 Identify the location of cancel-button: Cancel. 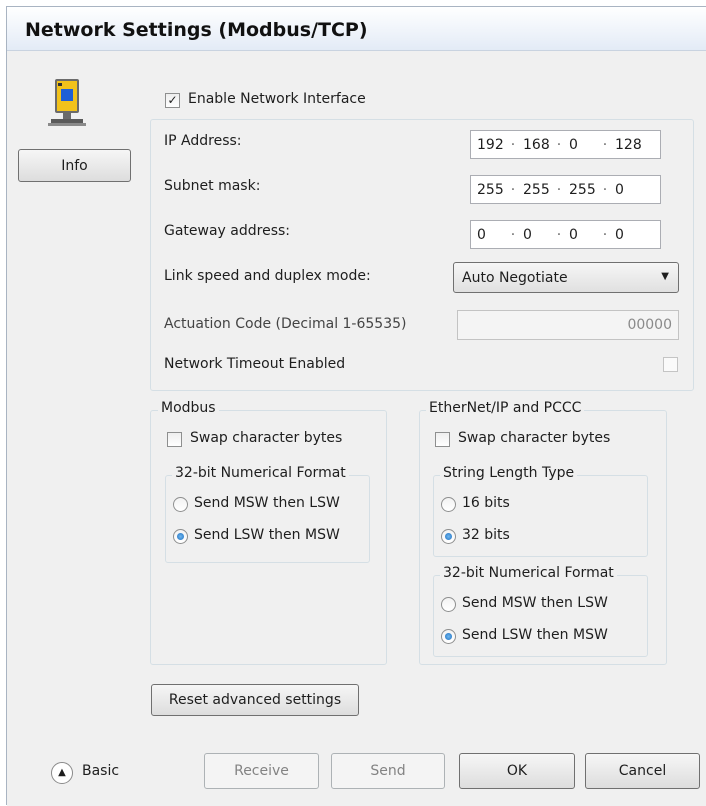
(642, 771).